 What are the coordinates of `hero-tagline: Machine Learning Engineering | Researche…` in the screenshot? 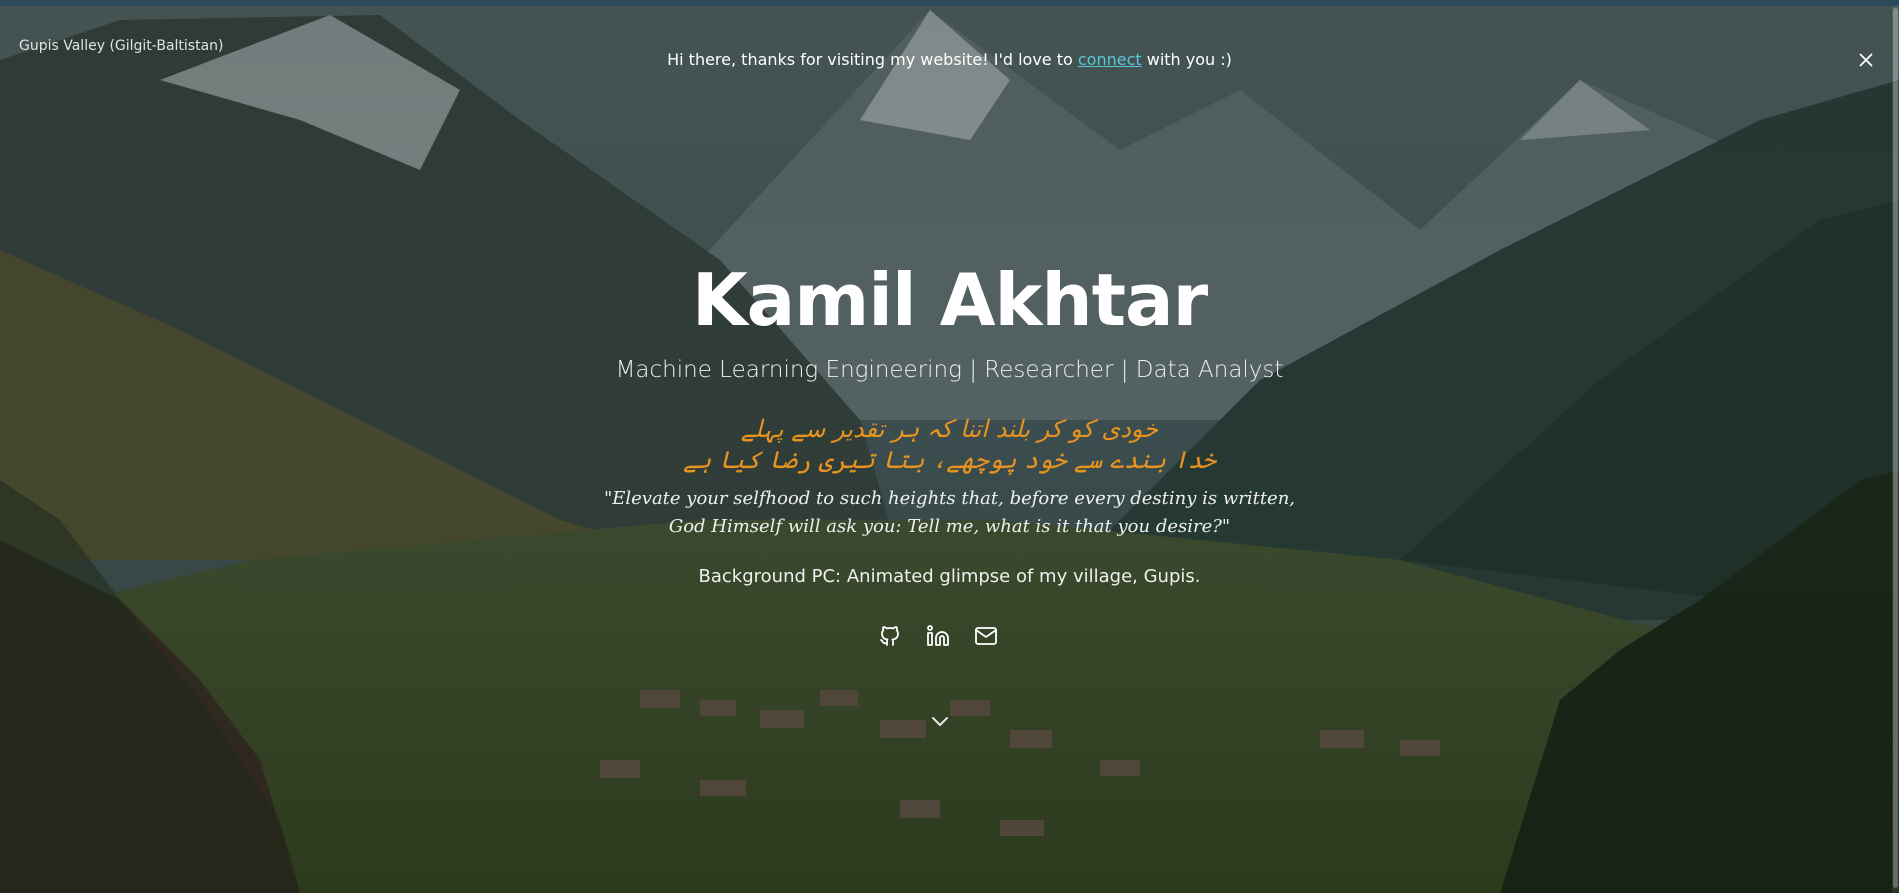 It's located at (949, 370).